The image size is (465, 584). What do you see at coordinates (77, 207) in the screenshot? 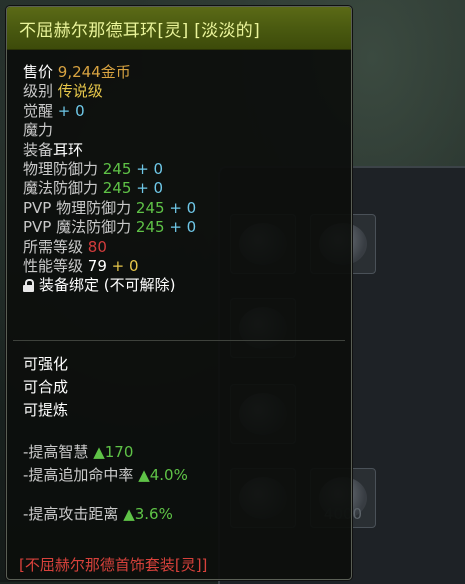
I see `pvp-pdef-label: PVP 物理防御力` at bounding box center [77, 207].